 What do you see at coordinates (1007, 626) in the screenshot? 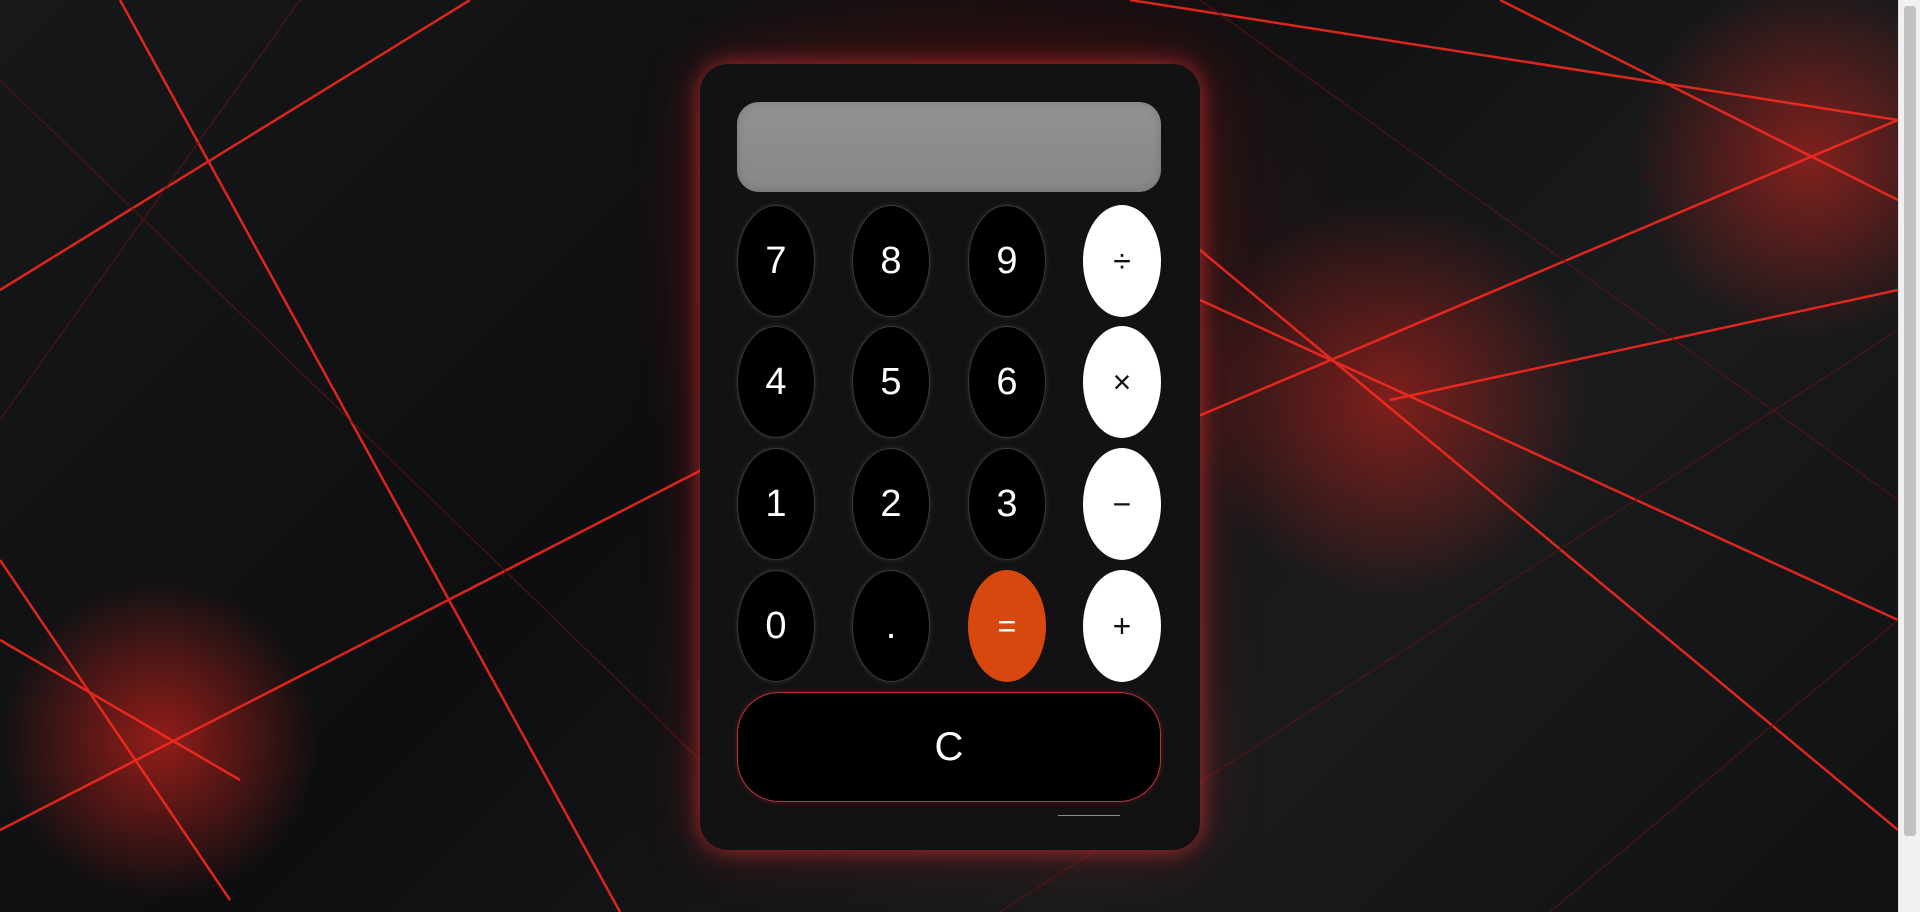
I see `equals-button: =` at bounding box center [1007, 626].